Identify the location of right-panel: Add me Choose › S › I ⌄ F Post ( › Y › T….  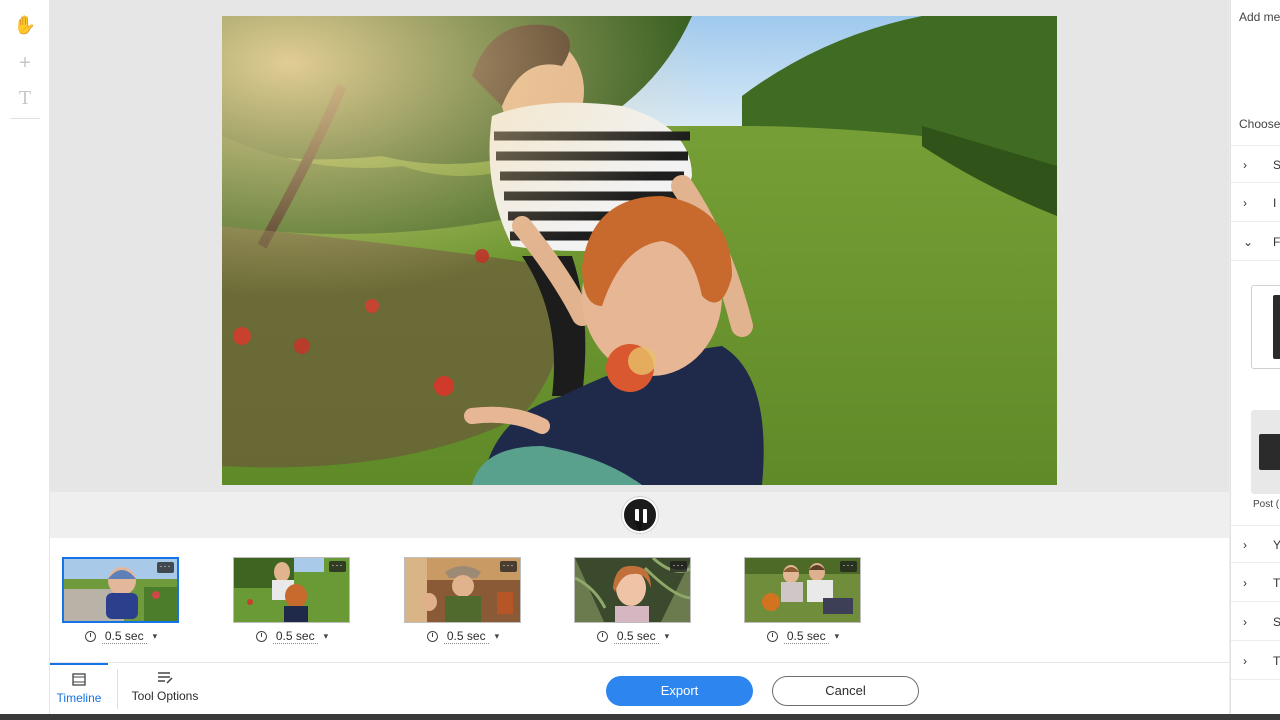
(1255, 357).